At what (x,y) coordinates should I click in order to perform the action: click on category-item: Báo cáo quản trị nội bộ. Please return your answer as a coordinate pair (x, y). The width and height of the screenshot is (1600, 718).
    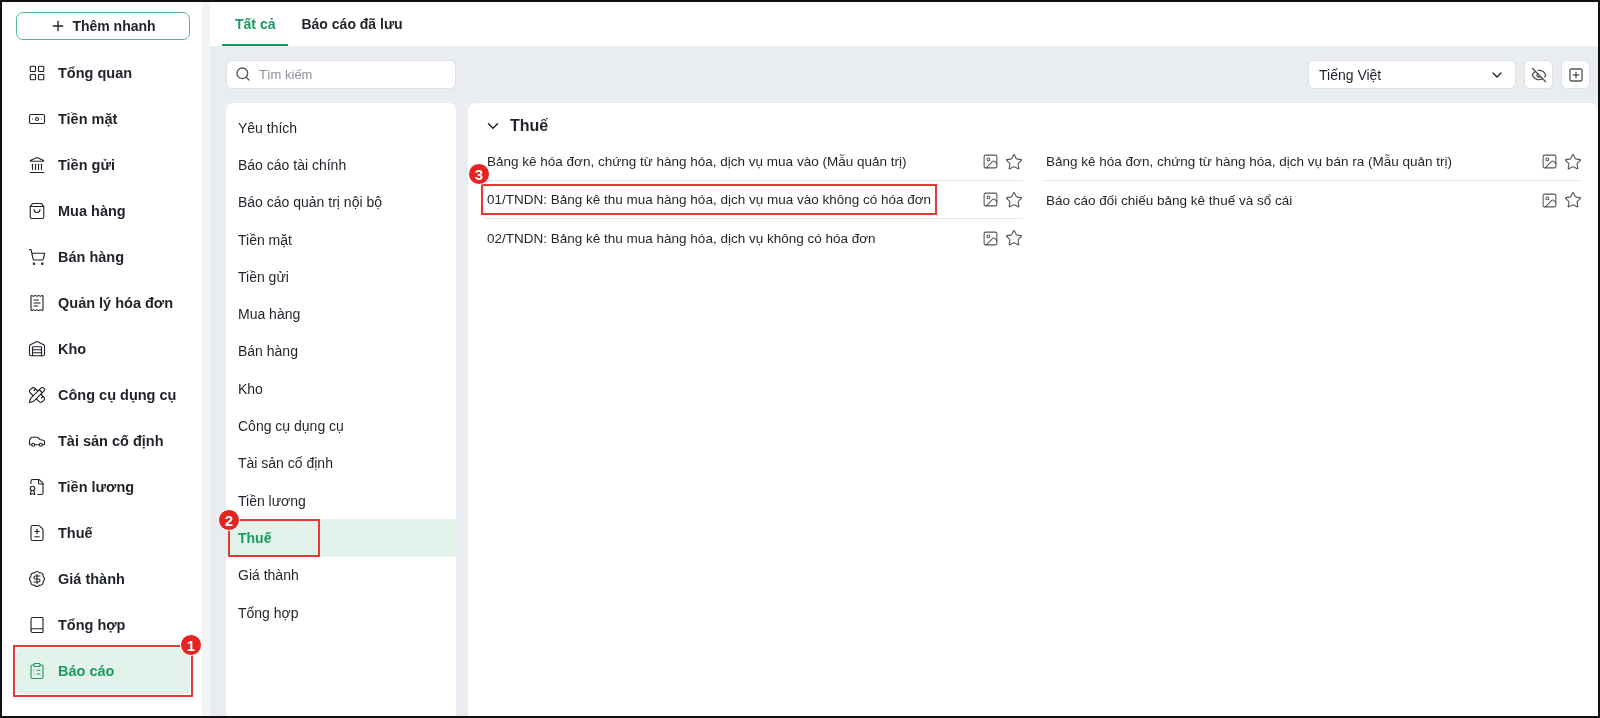
    Looking at the image, I should click on (341, 202).